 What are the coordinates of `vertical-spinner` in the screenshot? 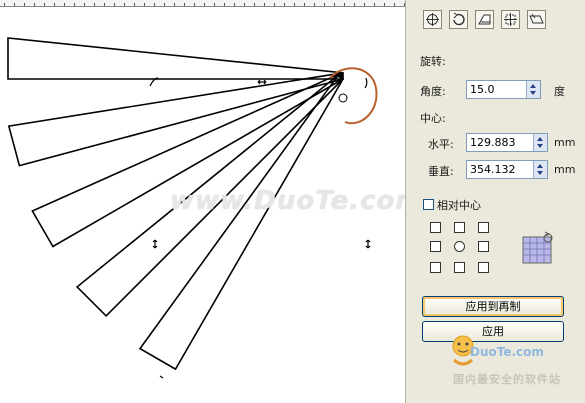 It's located at (540, 169).